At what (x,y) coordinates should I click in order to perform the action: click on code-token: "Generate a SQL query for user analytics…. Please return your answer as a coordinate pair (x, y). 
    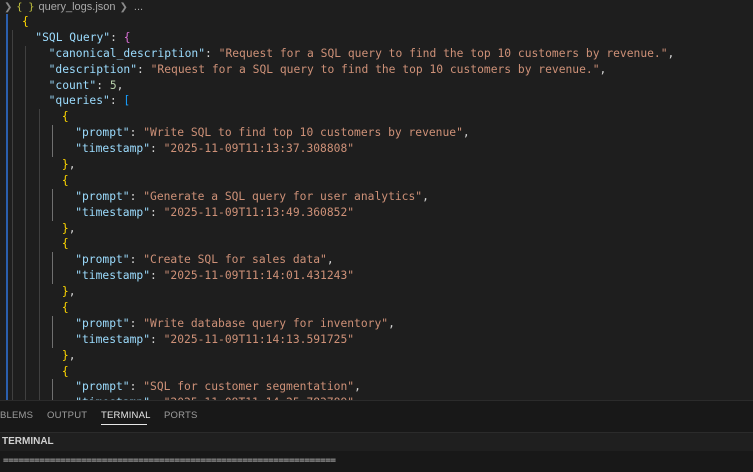
    Looking at the image, I should click on (283, 196).